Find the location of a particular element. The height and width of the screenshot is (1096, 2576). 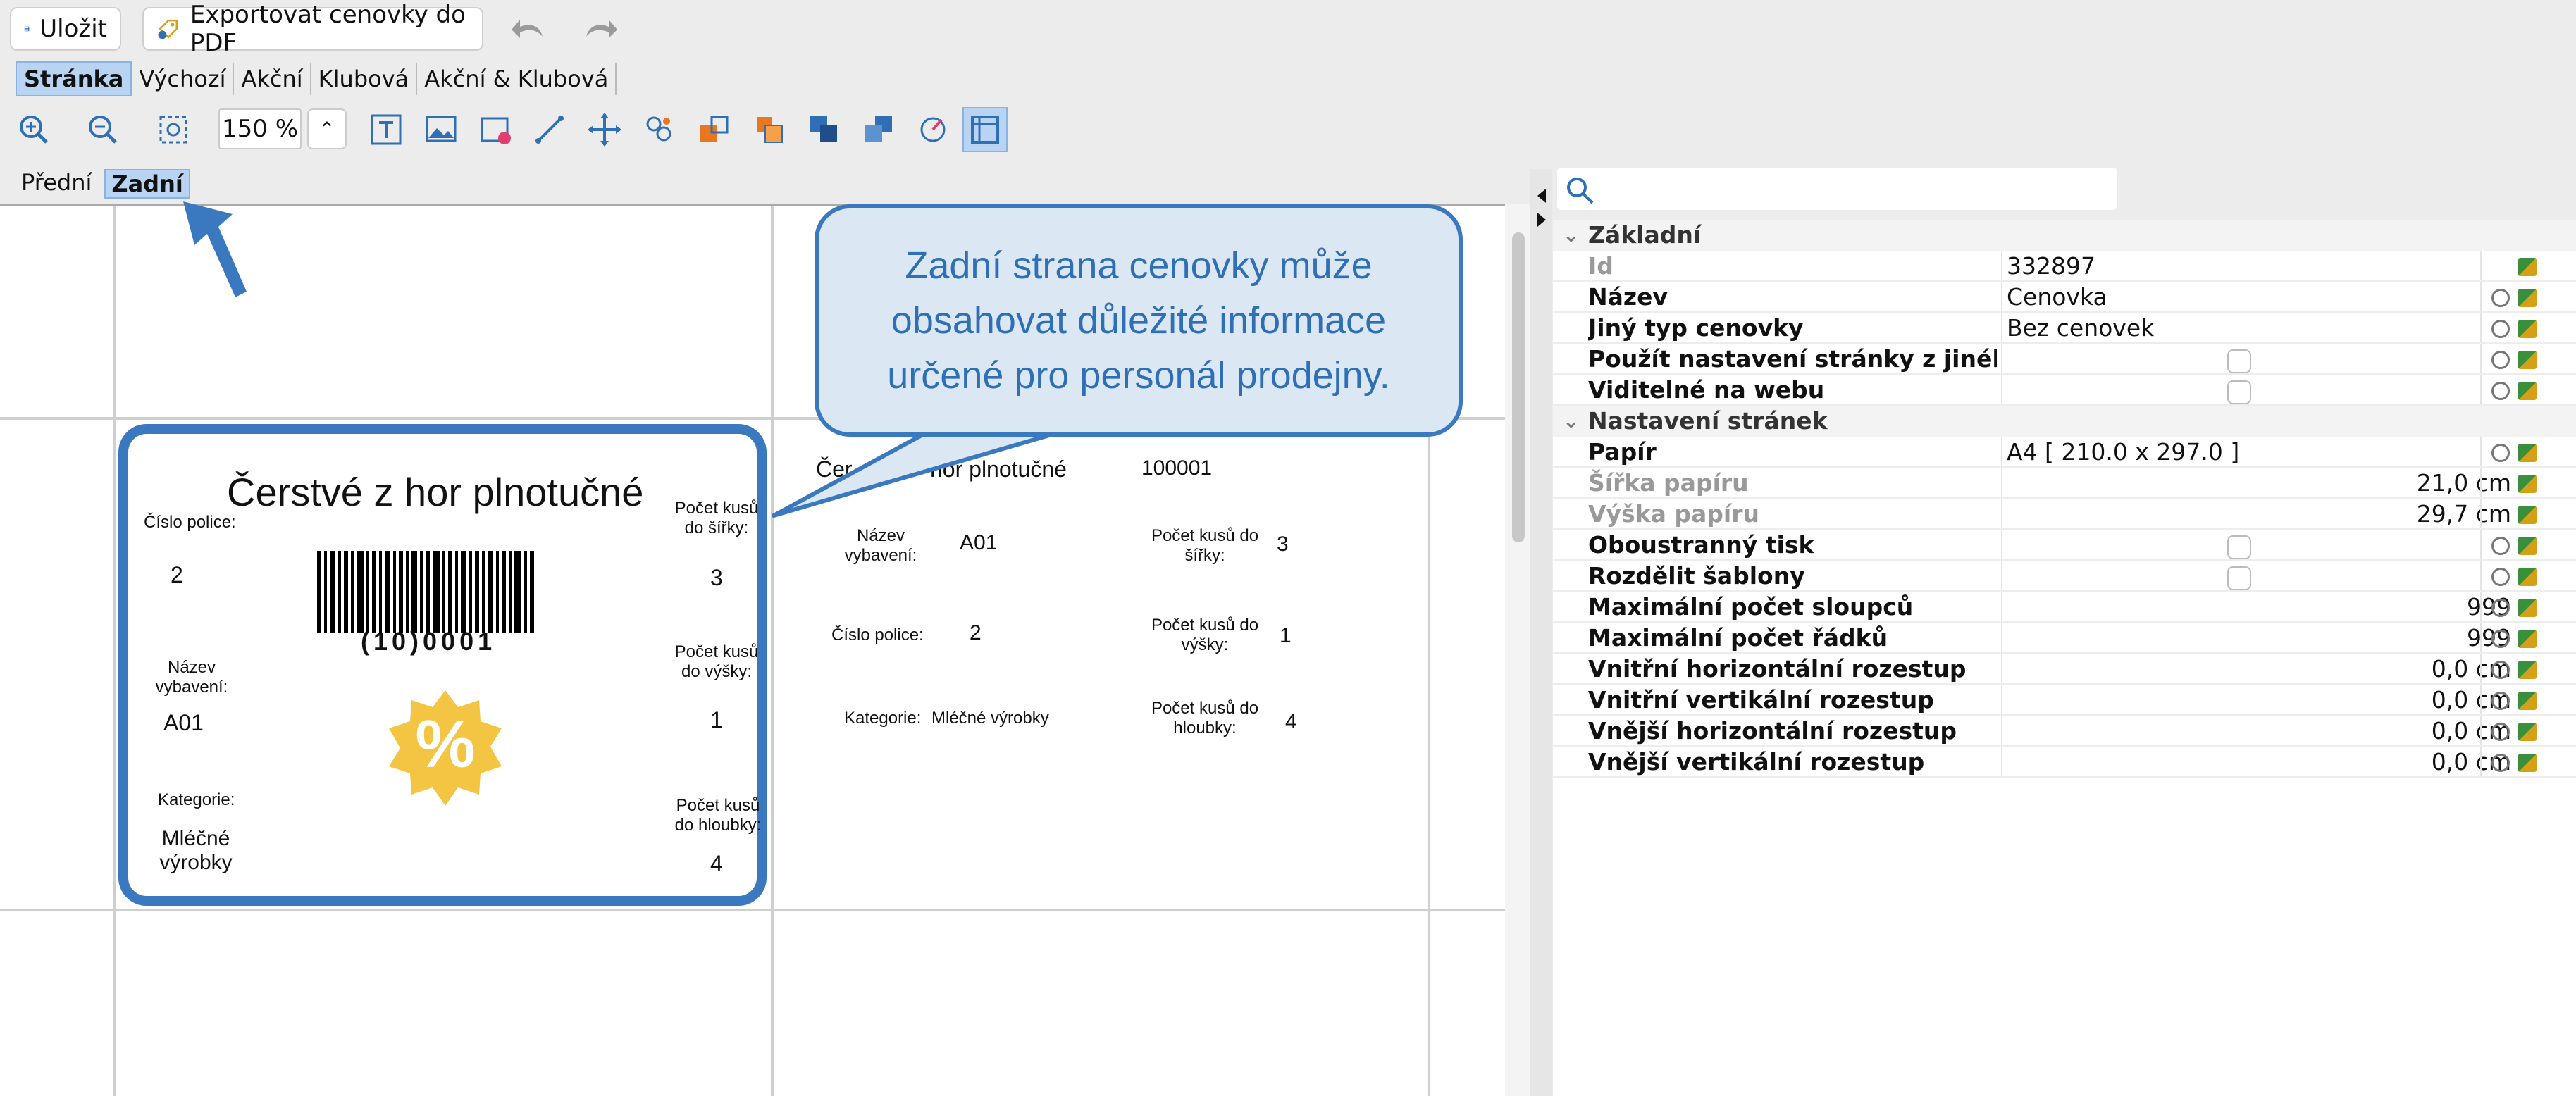

property-row: Id 332897 is located at coordinates (2064, 266).